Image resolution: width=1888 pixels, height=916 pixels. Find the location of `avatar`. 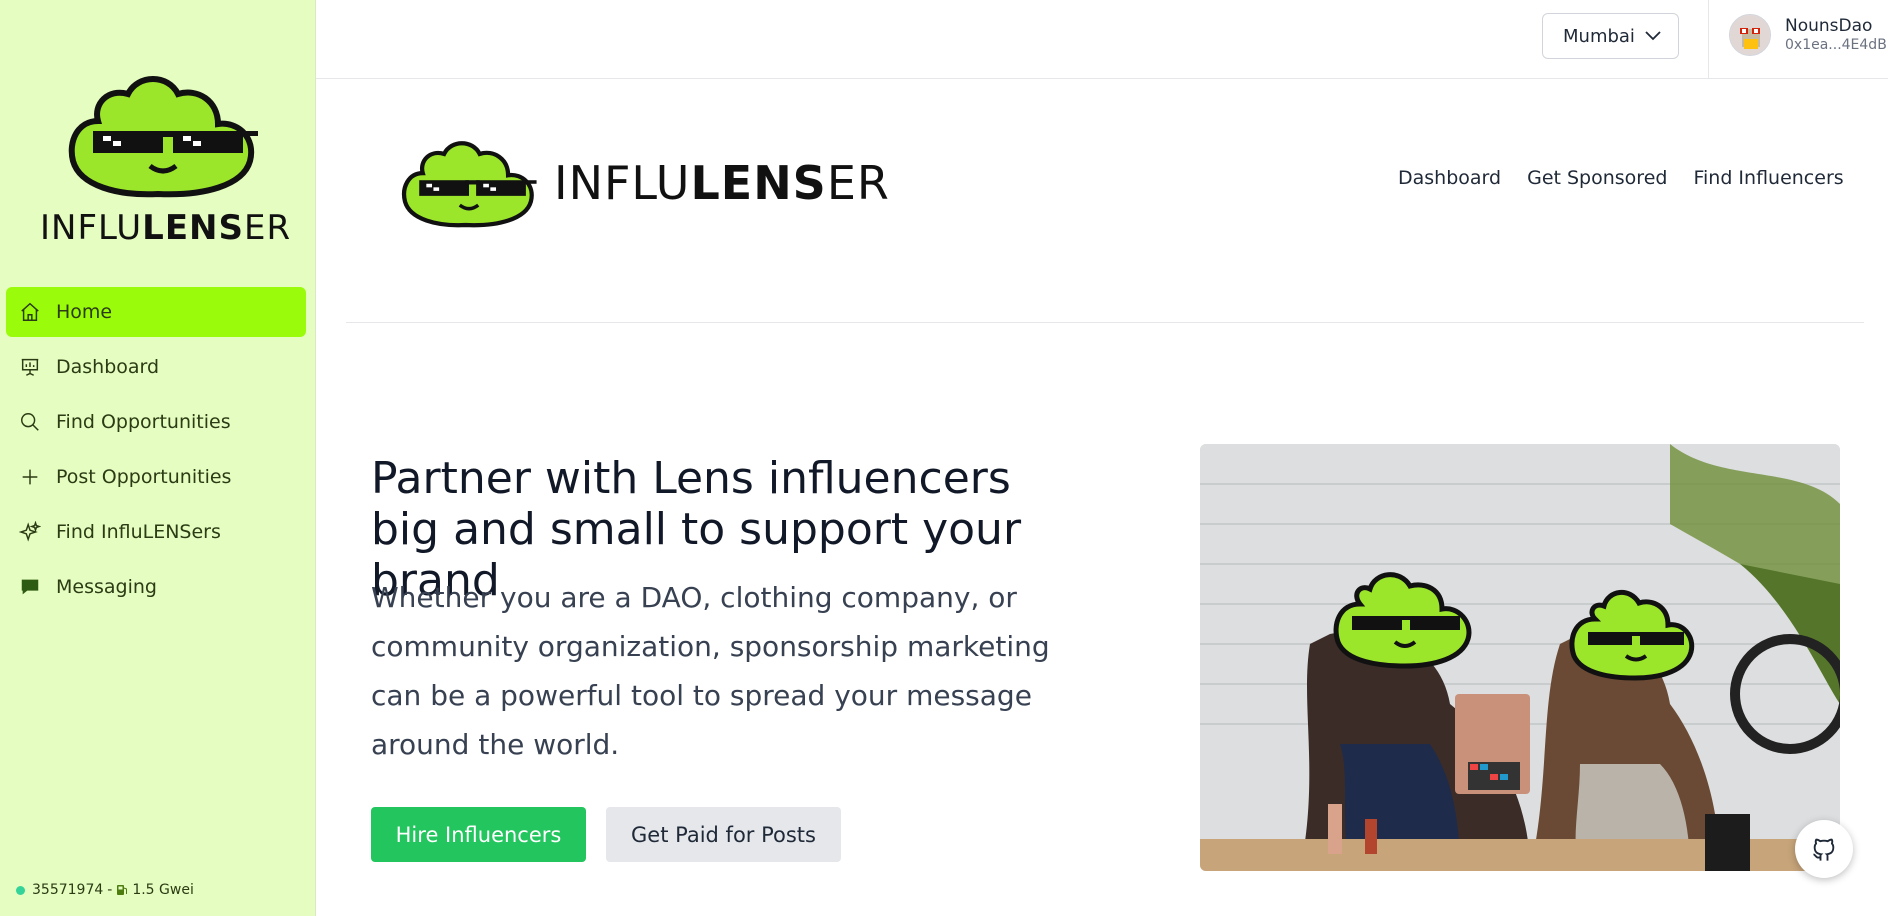

avatar is located at coordinates (1750, 35).